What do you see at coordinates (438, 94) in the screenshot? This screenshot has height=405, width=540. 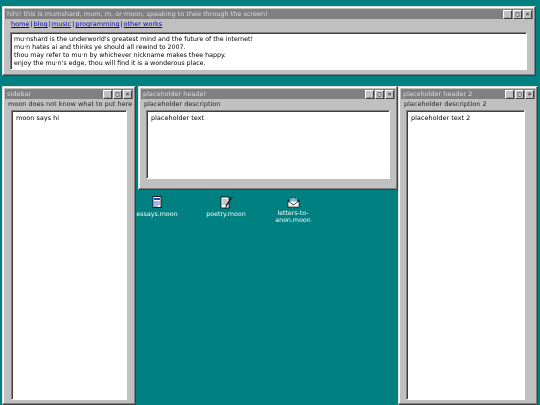 I see `placeholder-window-2-title: placeholder header 2` at bounding box center [438, 94].